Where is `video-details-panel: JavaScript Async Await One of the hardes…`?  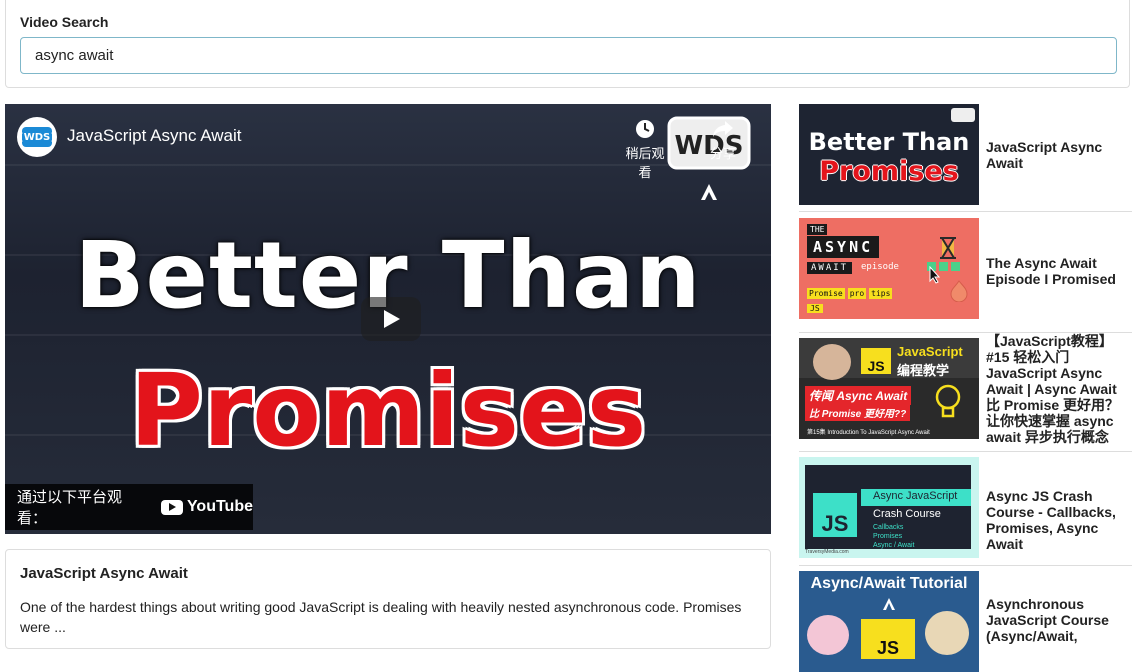
video-details-panel: JavaScript Async Await One of the hardes… is located at coordinates (388, 599).